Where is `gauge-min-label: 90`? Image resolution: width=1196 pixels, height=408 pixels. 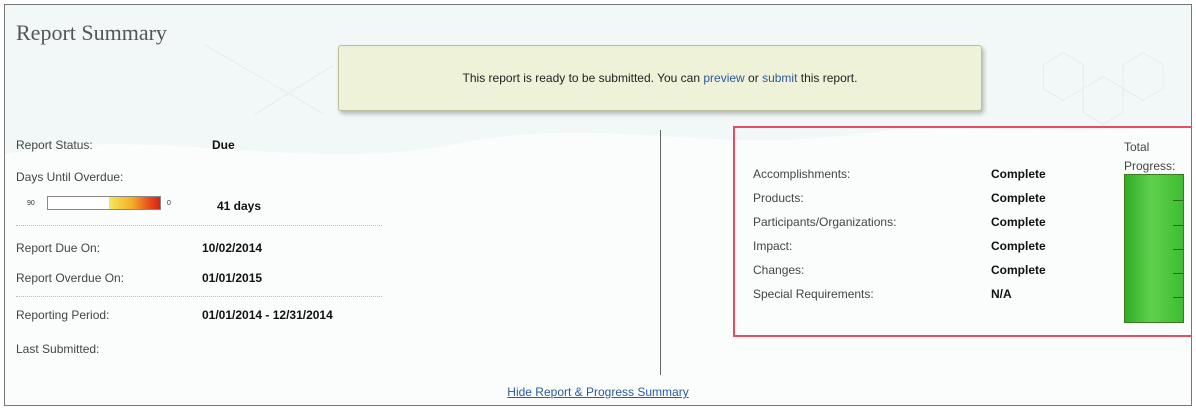 gauge-min-label: 90 is located at coordinates (31, 203).